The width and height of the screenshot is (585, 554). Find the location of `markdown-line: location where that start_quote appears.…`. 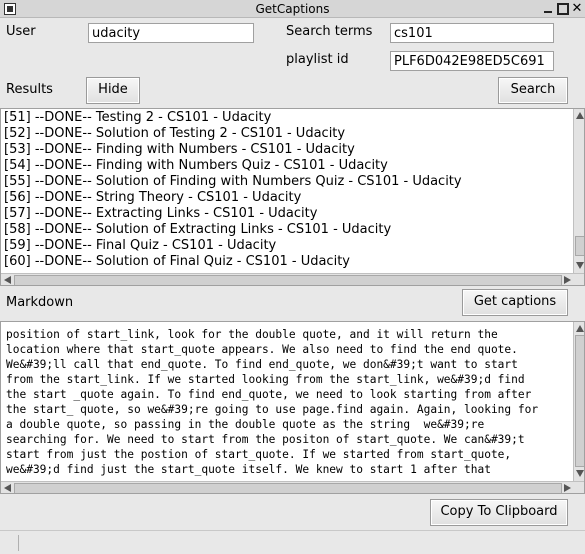

markdown-line: location where that start_quote appears.… is located at coordinates (262, 349).